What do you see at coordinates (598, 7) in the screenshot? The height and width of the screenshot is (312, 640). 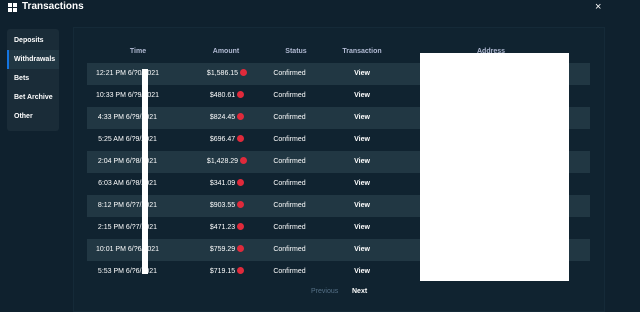 I see `close-icon: ×` at bounding box center [598, 7].